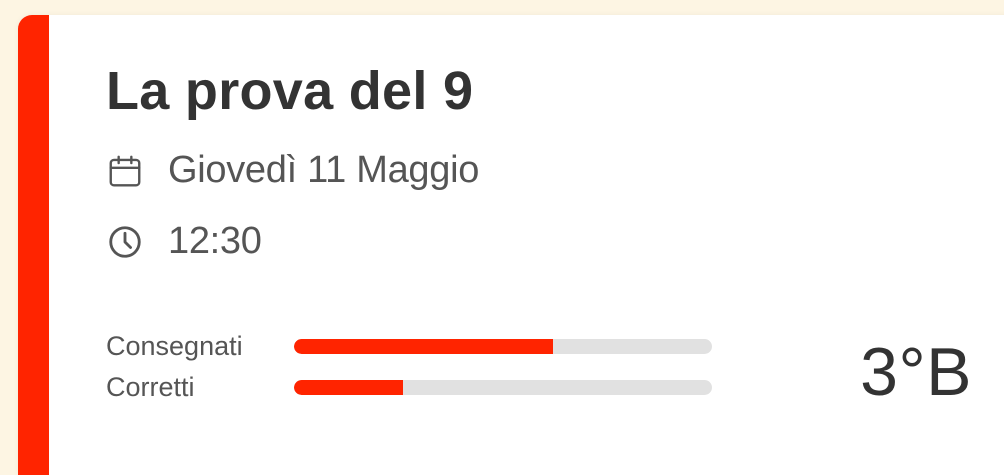 Image resolution: width=1004 pixels, height=475 pixels. I want to click on date-row: Giovedì 11 Maggio, so click(292, 170).